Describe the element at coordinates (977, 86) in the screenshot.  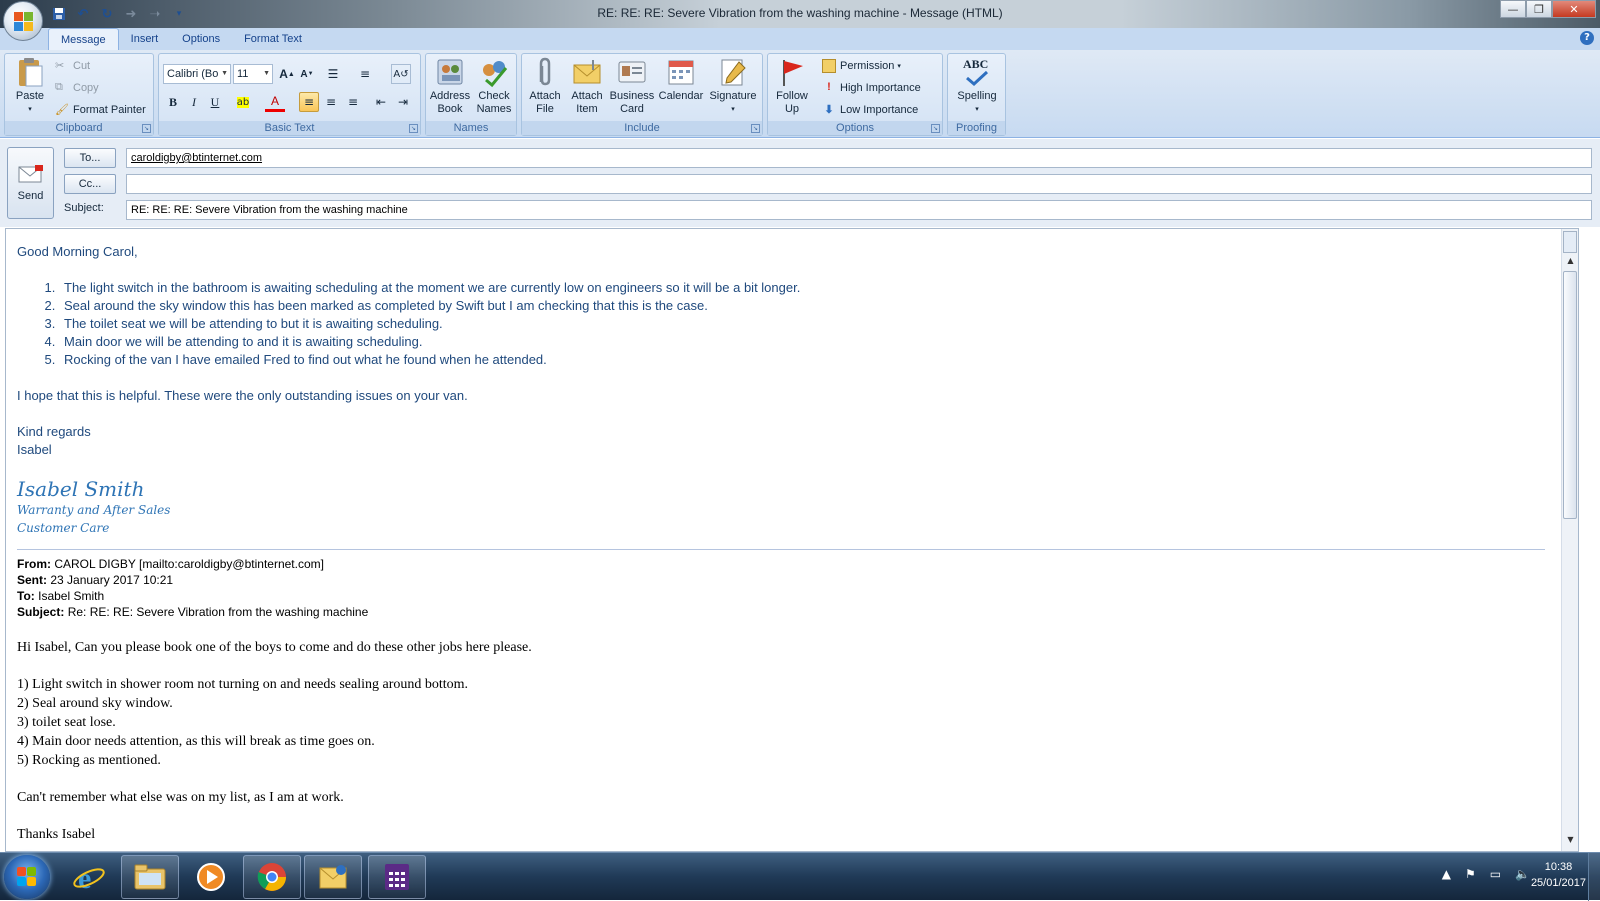
I see `spelling-button: ABC Spelling ▾` at that location.